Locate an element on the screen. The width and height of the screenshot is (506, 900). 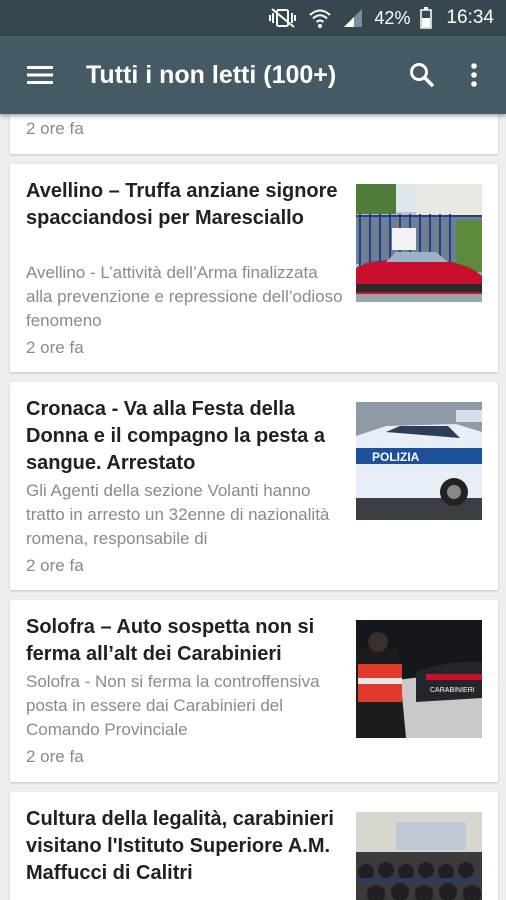
carabinieri-car-text: CARABINIERI is located at coordinates (452, 690).